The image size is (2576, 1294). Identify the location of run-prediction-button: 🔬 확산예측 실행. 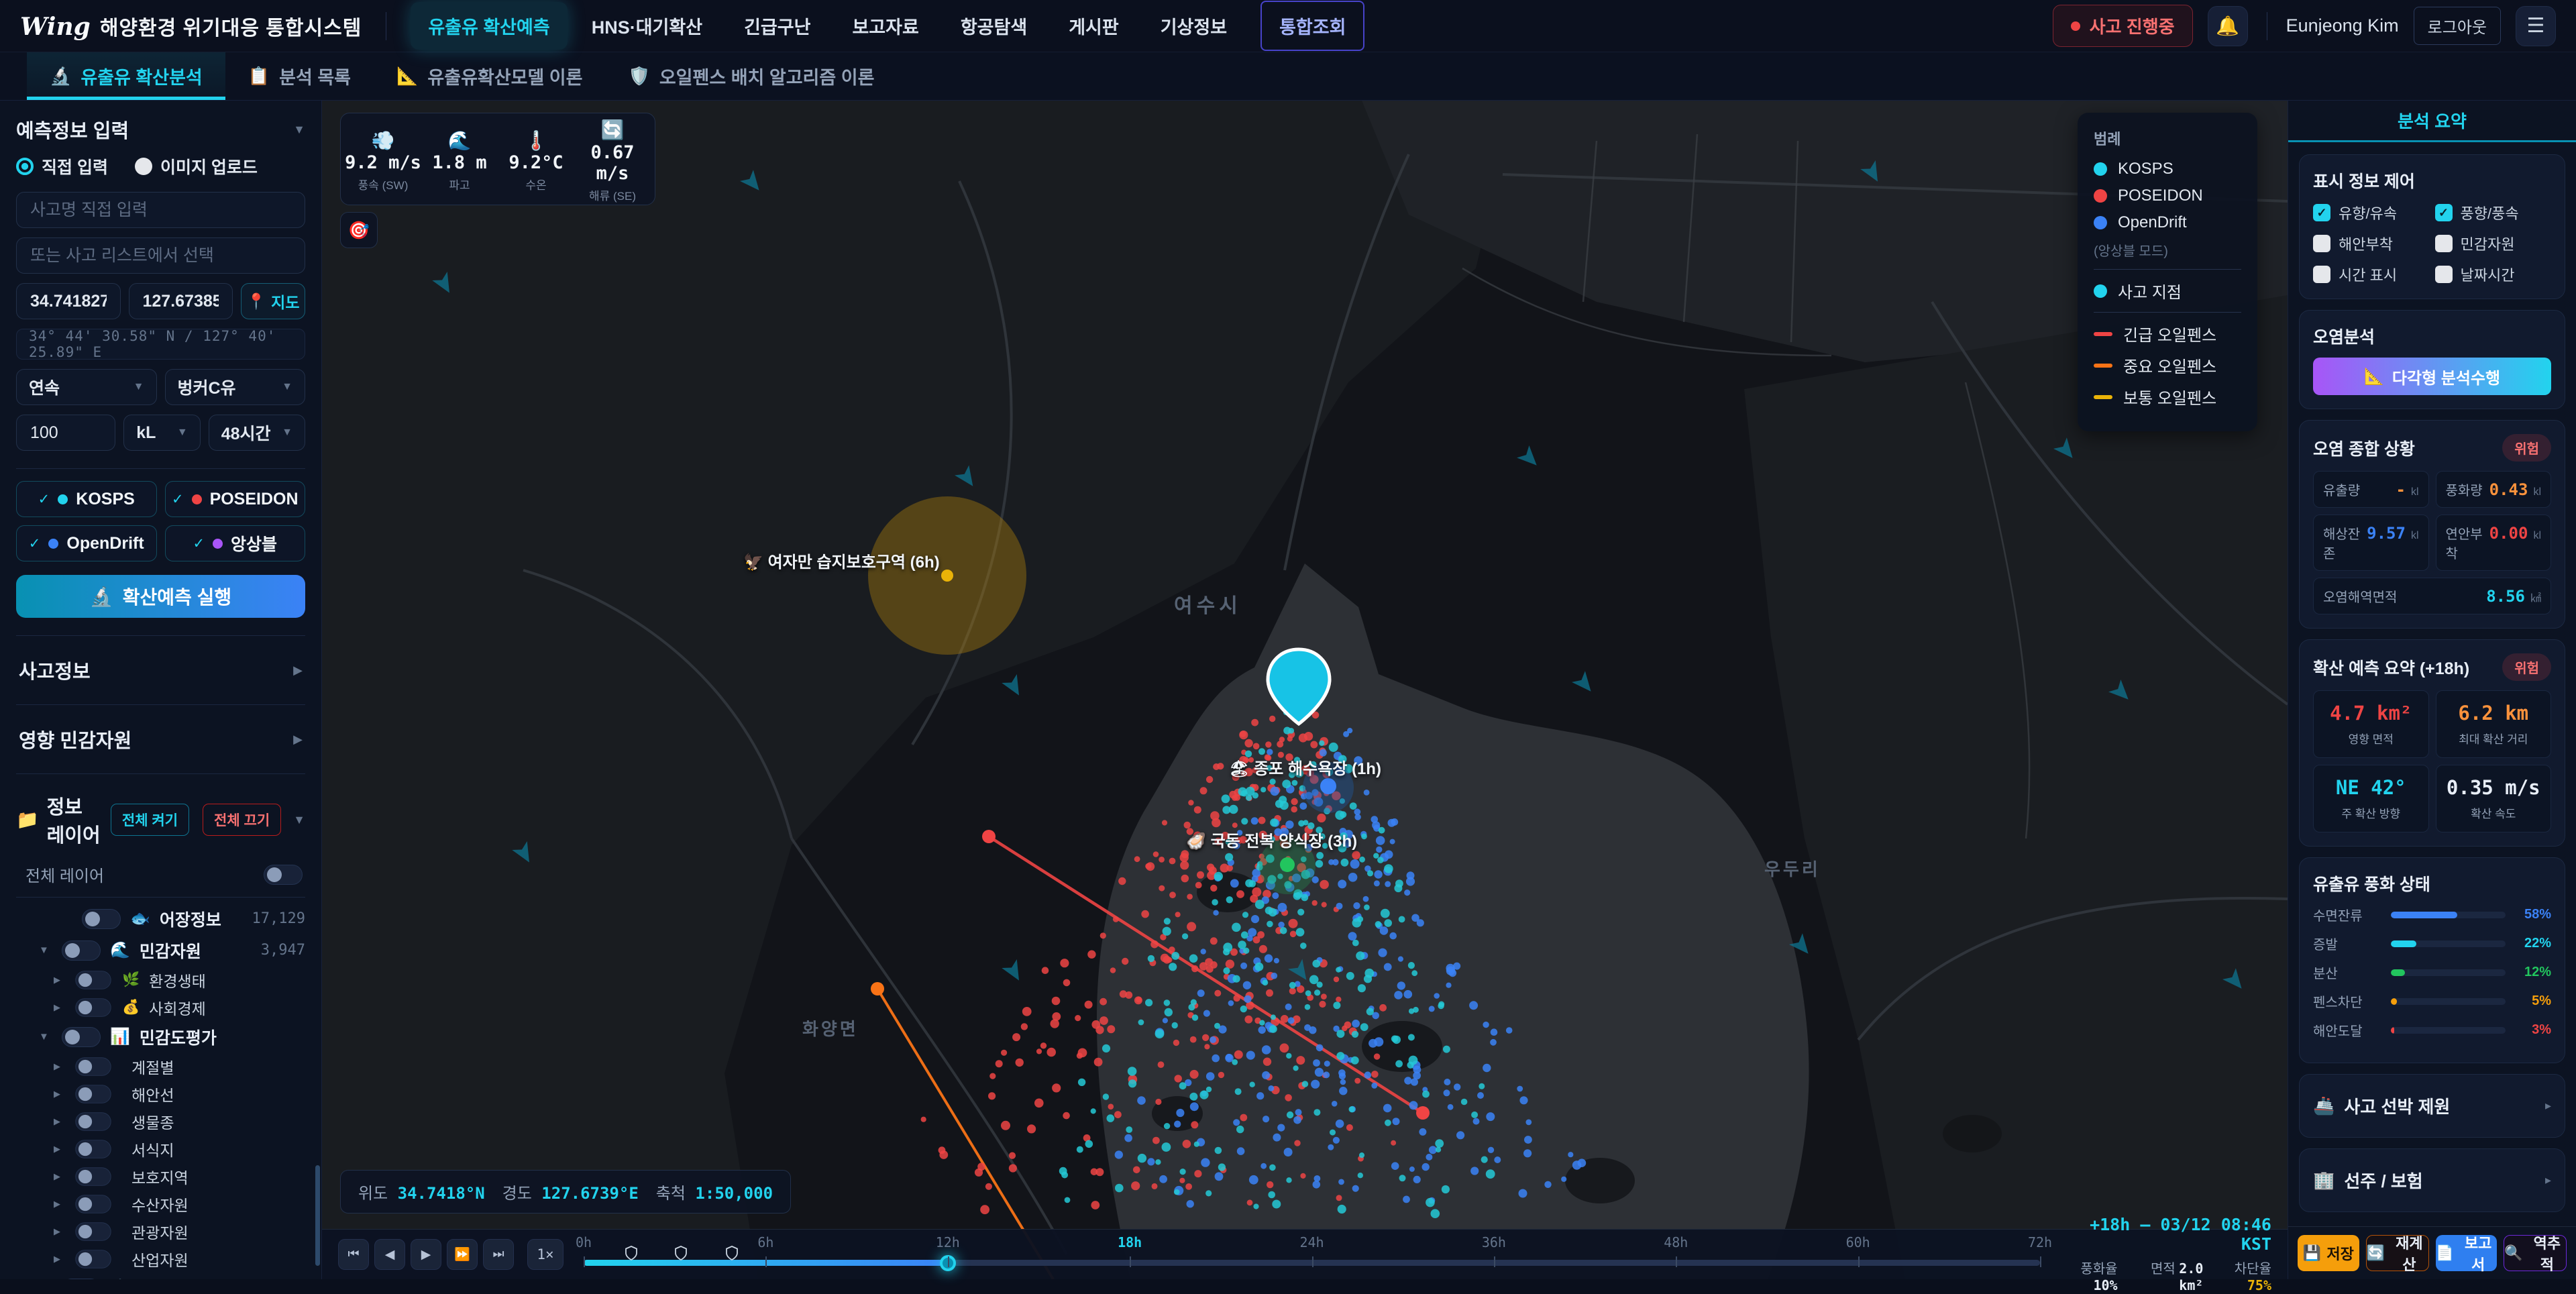
(160, 596).